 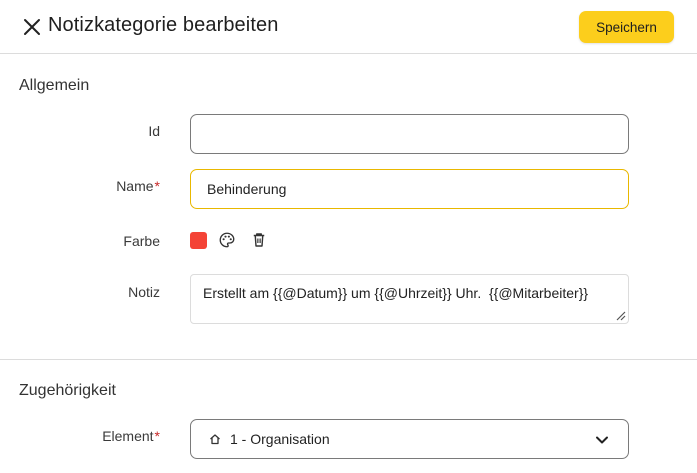 What do you see at coordinates (259, 240) in the screenshot?
I see `trash-icon` at bounding box center [259, 240].